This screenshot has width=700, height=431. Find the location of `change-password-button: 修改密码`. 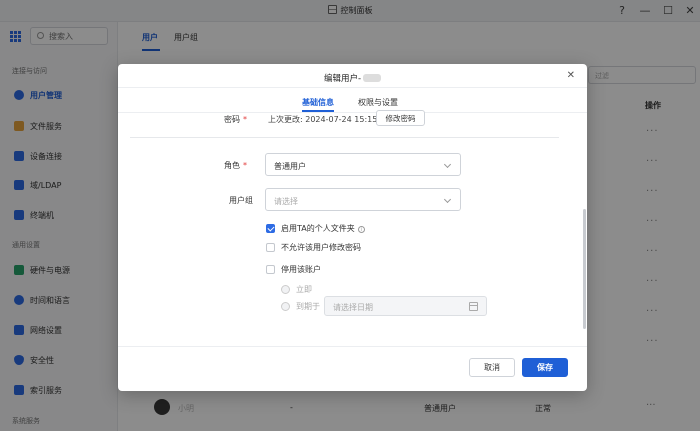

change-password-button: 修改密码 is located at coordinates (400, 118).